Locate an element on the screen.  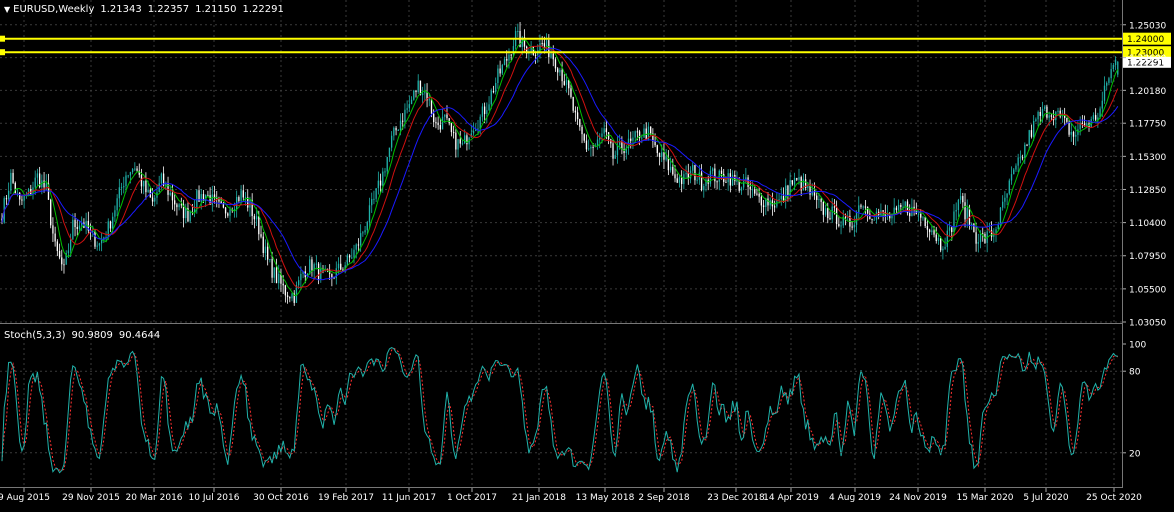
time-tick-label: 29 Nov 2015 is located at coordinates (91, 498).